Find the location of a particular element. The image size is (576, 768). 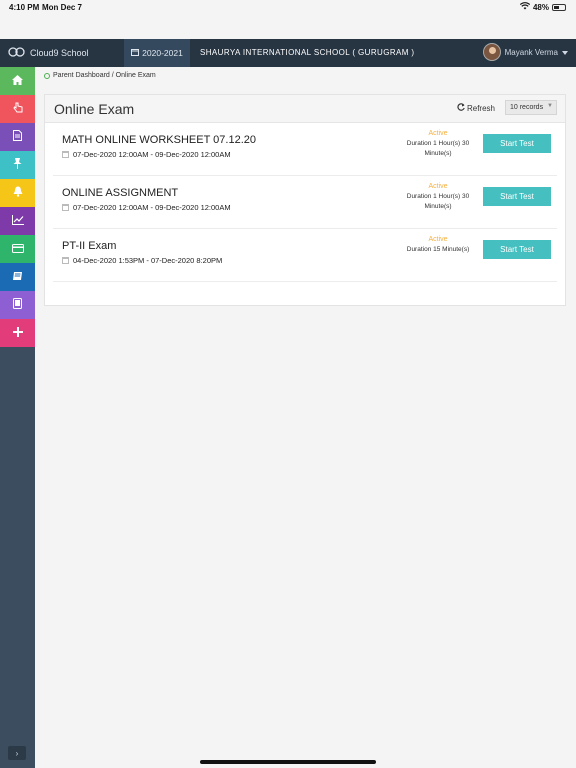

cloud9-logo-icon is located at coordinates (17, 53).